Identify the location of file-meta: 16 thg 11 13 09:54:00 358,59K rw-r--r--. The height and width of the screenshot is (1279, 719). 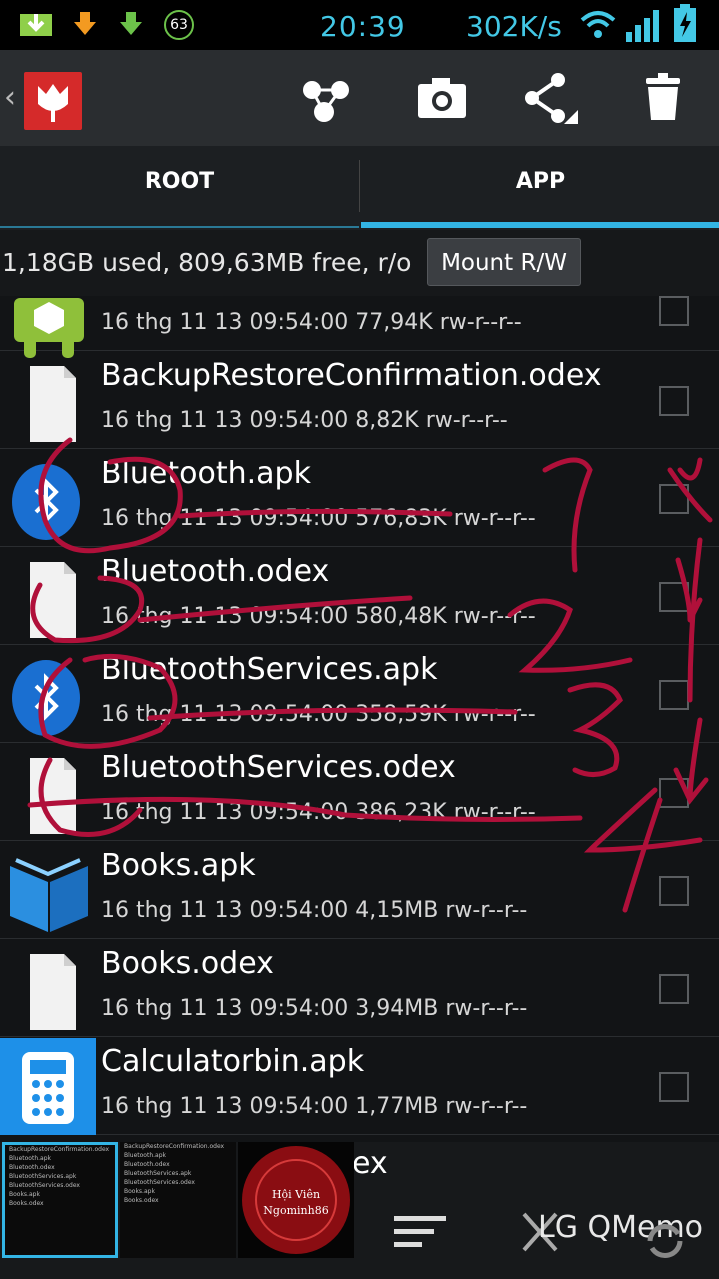
(318, 714).